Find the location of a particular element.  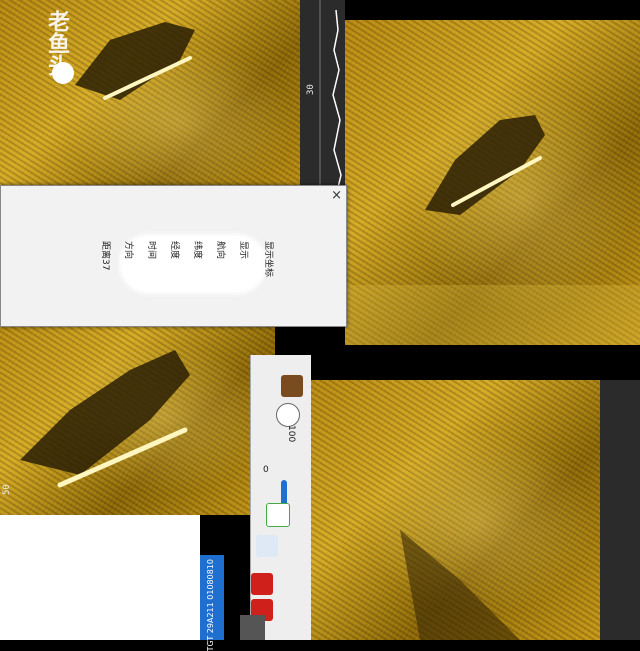

sand-shadow is located at coordinates (460, 585).